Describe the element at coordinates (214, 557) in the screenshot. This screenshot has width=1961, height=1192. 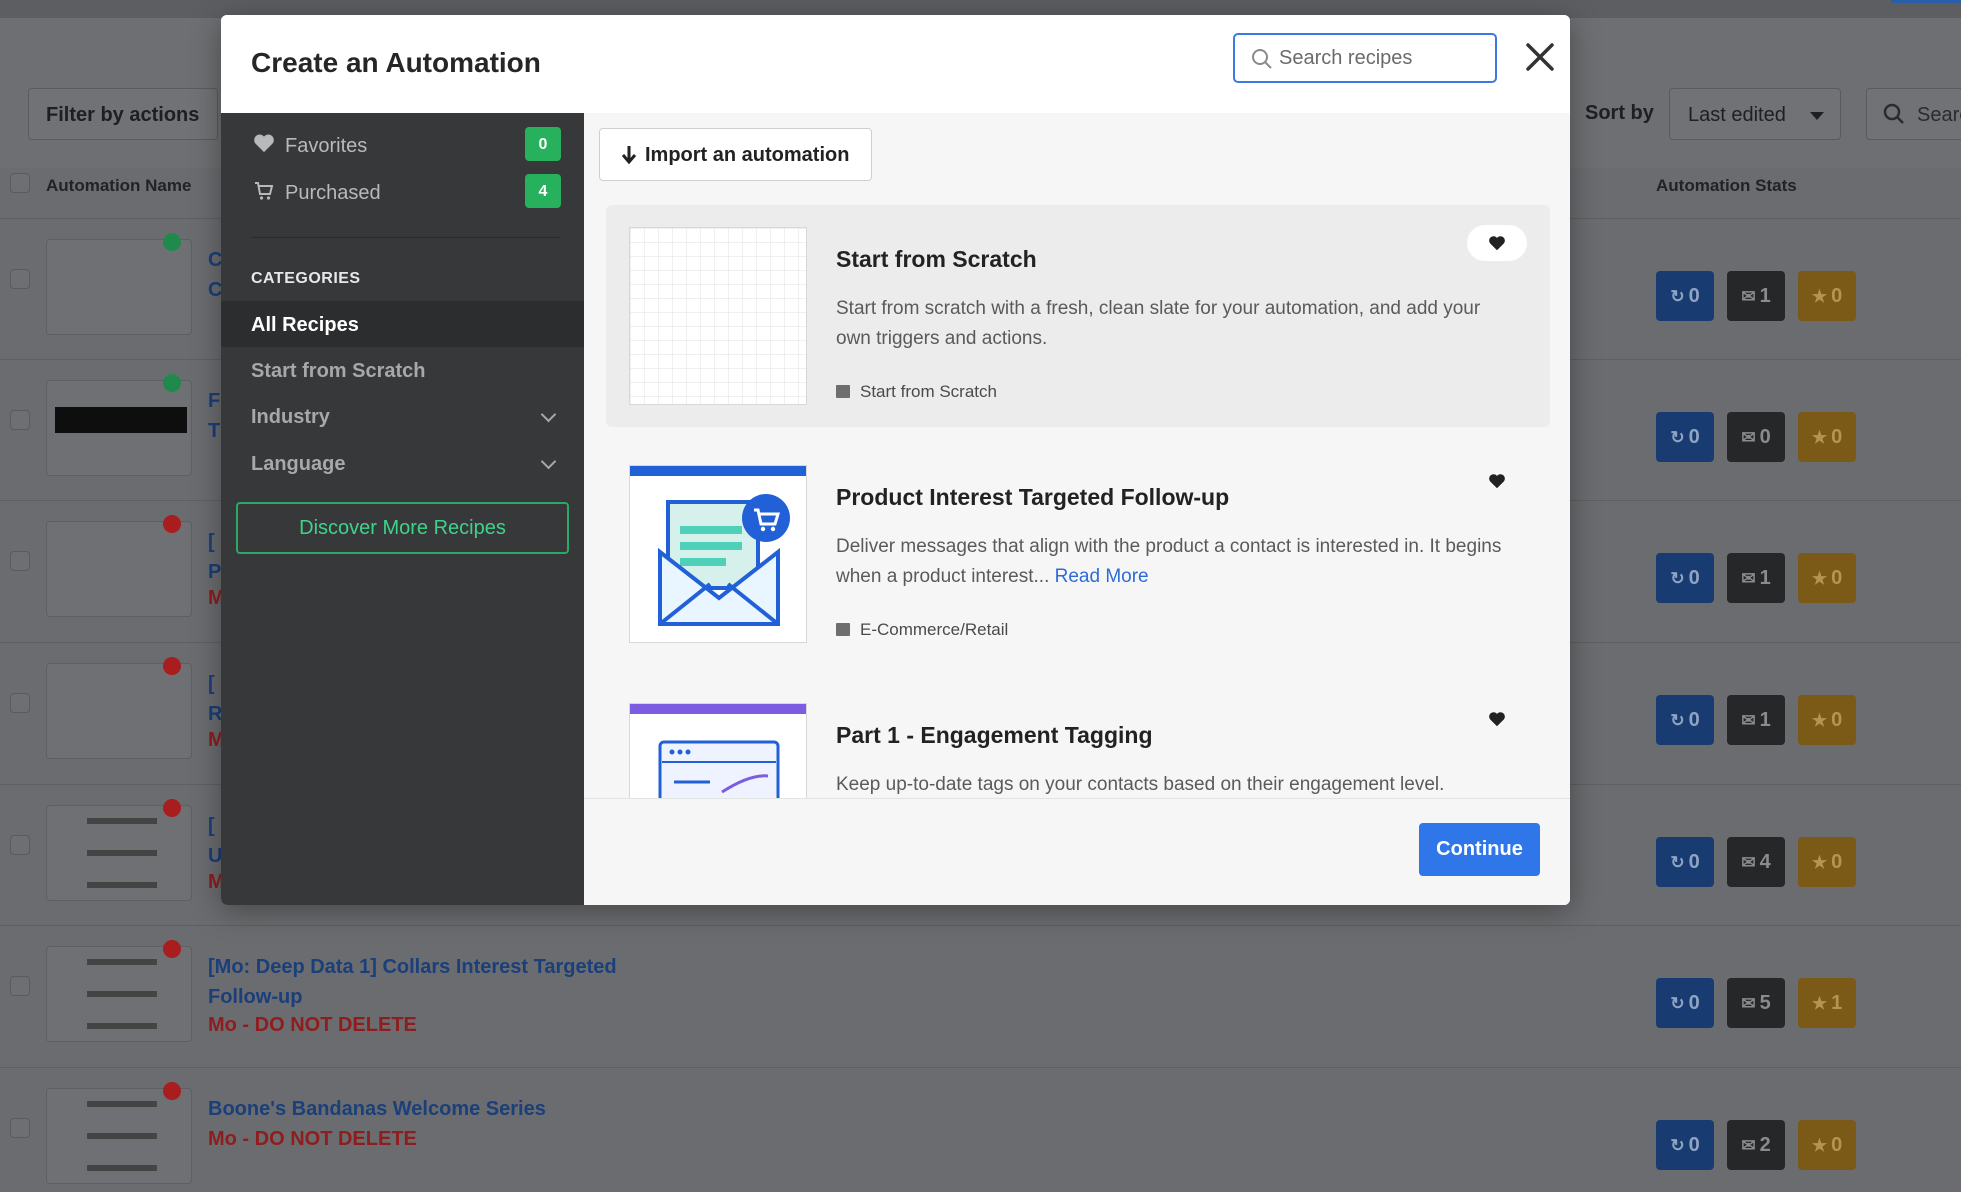
I see `automation-title: [P` at that location.